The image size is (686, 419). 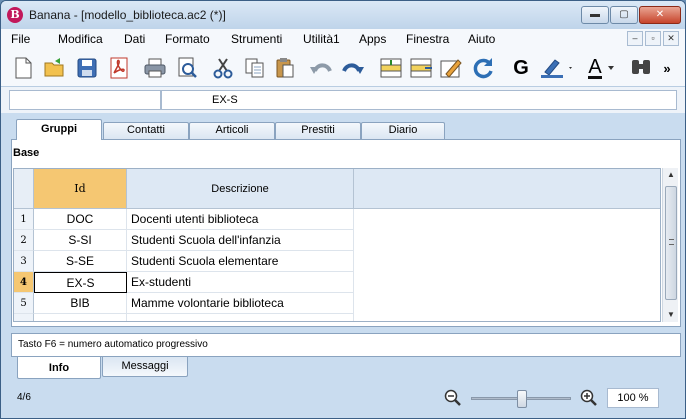 I want to click on table-row: 1 DOC Docenti utenti biblioteca, so click(x=184, y=219).